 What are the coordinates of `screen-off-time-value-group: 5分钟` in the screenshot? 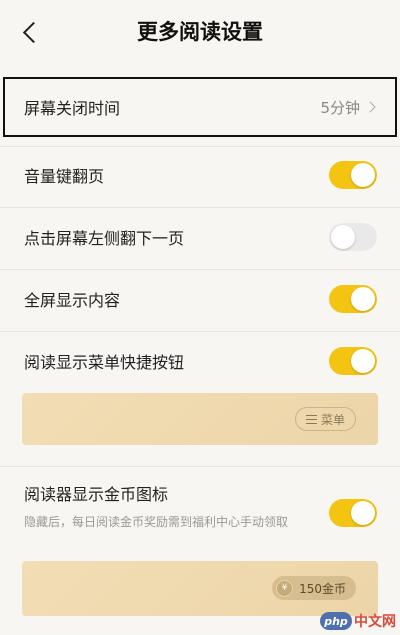 It's located at (348, 107).